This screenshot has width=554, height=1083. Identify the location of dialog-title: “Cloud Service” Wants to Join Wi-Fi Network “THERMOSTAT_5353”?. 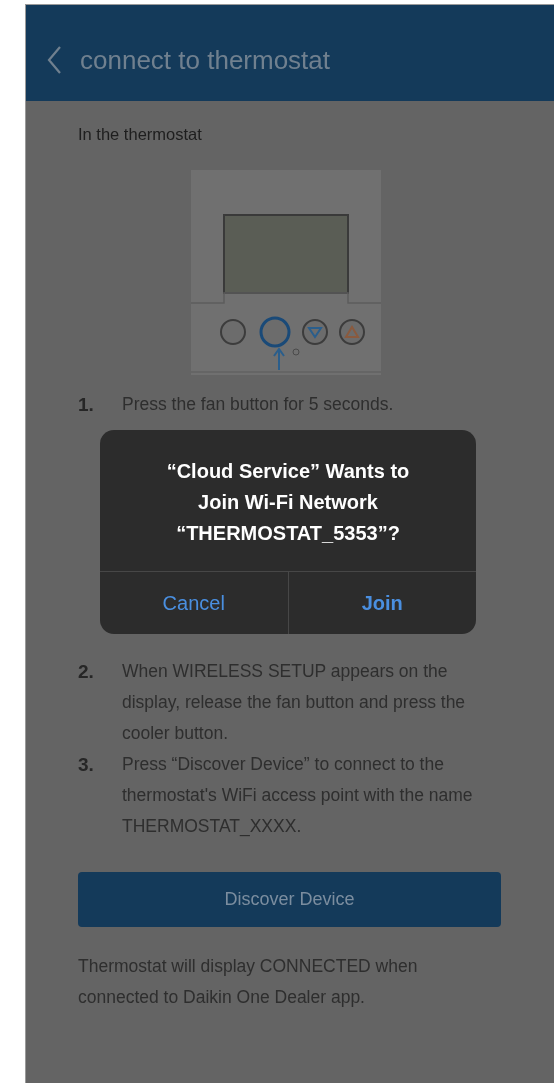
(288, 502).